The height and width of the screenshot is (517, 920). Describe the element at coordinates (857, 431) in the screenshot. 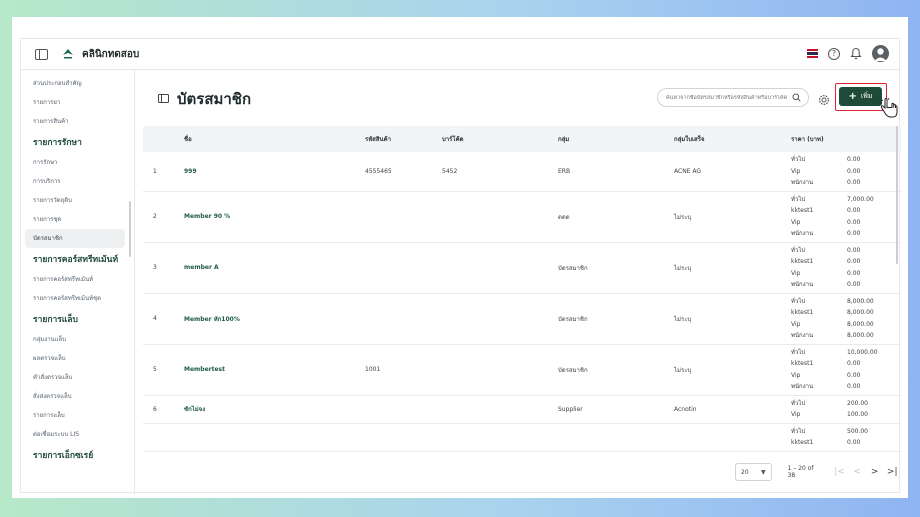

I see `price-value: 500.00` at that location.